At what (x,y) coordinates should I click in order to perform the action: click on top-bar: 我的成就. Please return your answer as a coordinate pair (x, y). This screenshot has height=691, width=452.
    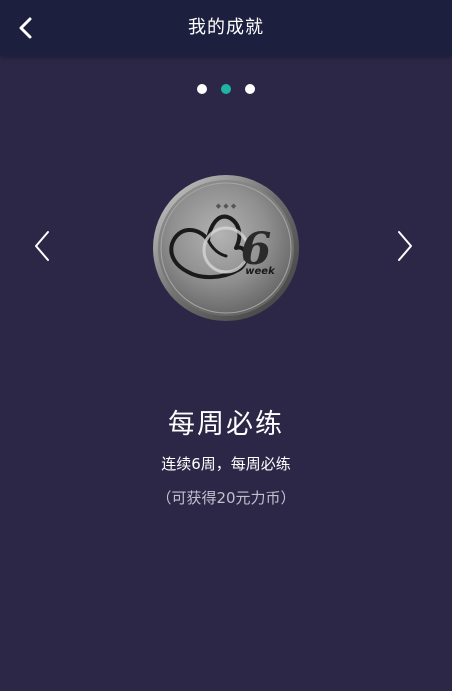
    Looking at the image, I should click on (226, 28).